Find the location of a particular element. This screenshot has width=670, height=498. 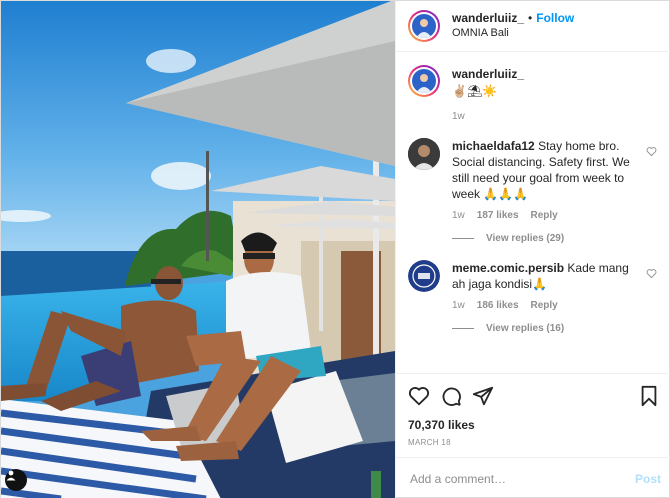

post-header: wanderluiiz_ • Follow OMNIA Bali is located at coordinates (533, 26).